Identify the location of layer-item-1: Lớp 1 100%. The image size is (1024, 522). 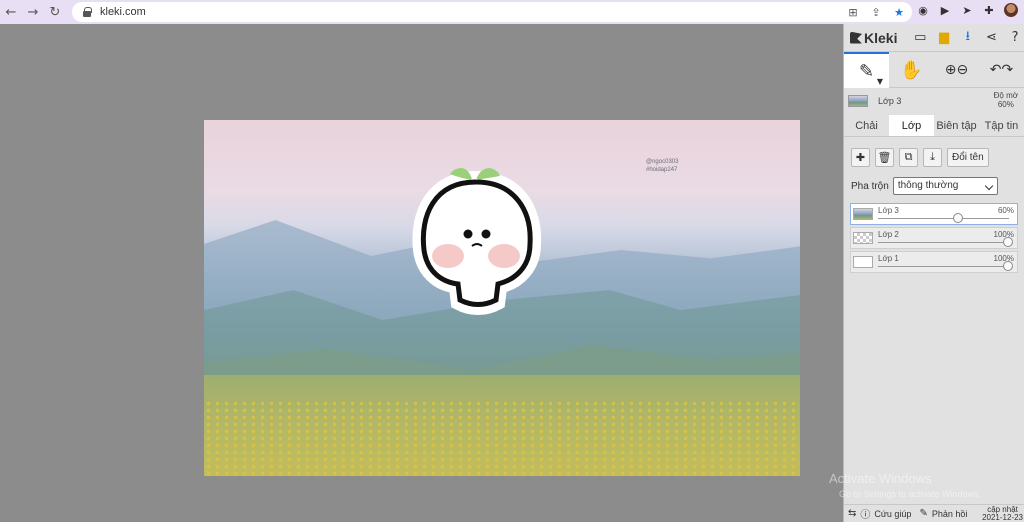
(934, 262).